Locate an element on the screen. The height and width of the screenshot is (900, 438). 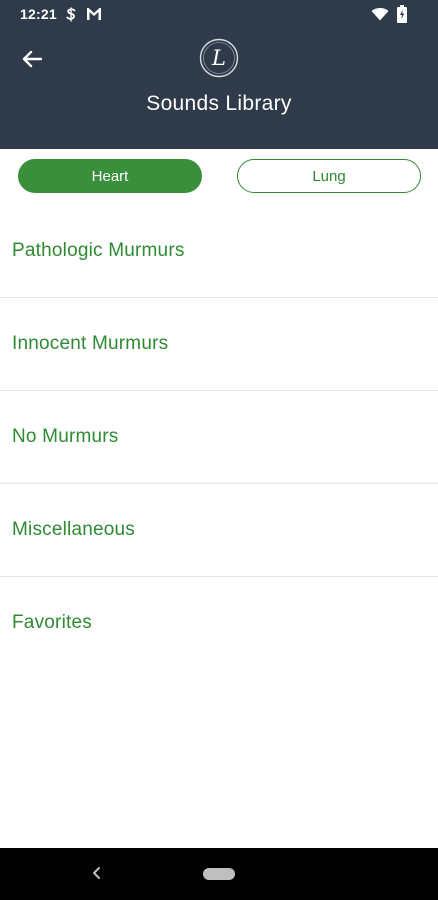
list-item-miscellaneous: Miscellaneous is located at coordinates (219, 530).